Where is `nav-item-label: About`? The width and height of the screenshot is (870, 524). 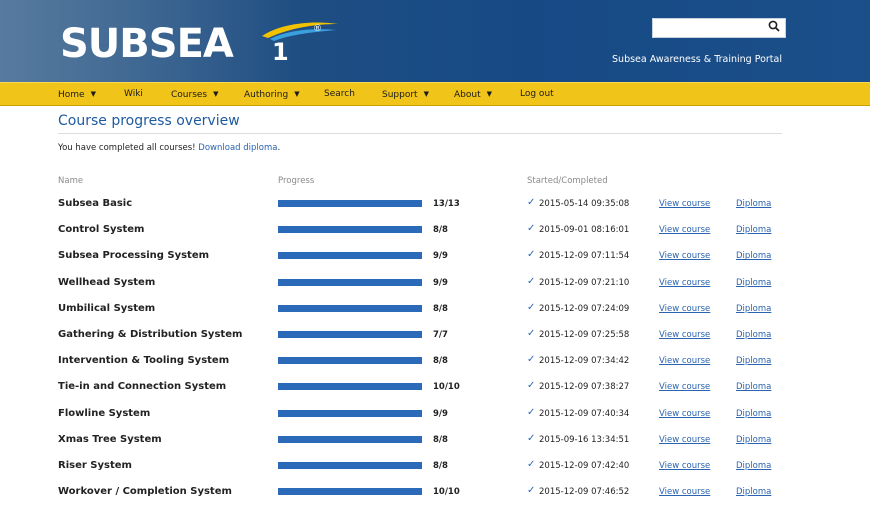
nav-item-label: About is located at coordinates (467, 95).